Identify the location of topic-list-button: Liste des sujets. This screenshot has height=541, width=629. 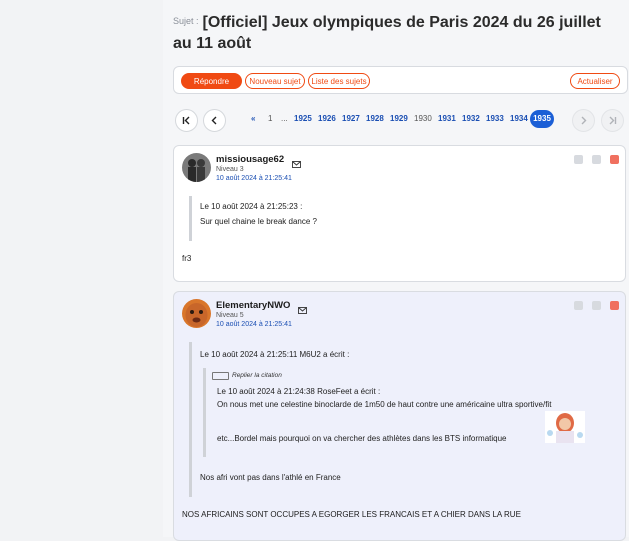
(339, 81).